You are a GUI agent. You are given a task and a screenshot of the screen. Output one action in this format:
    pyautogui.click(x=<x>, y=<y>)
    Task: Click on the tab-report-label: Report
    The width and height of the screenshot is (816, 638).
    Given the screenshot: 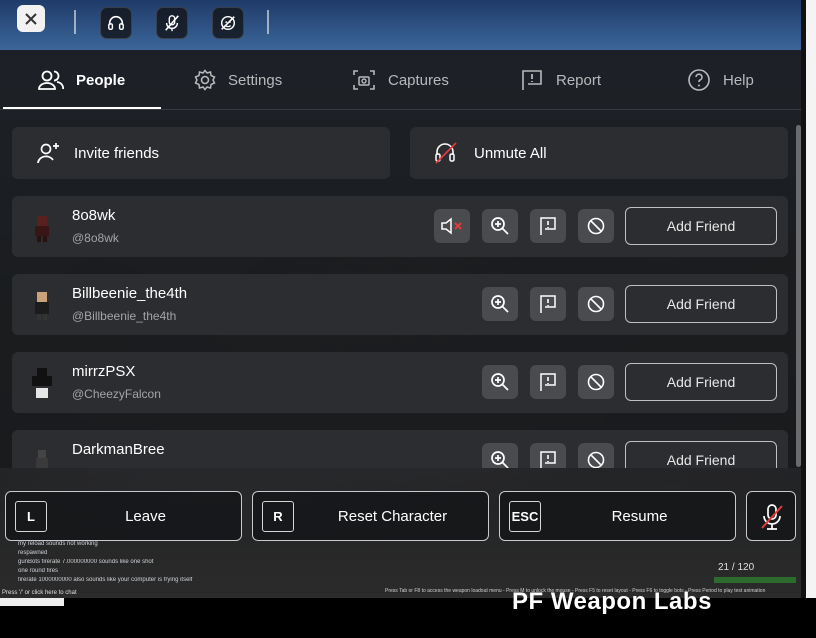 What is the action you would take?
    pyautogui.click(x=579, y=80)
    